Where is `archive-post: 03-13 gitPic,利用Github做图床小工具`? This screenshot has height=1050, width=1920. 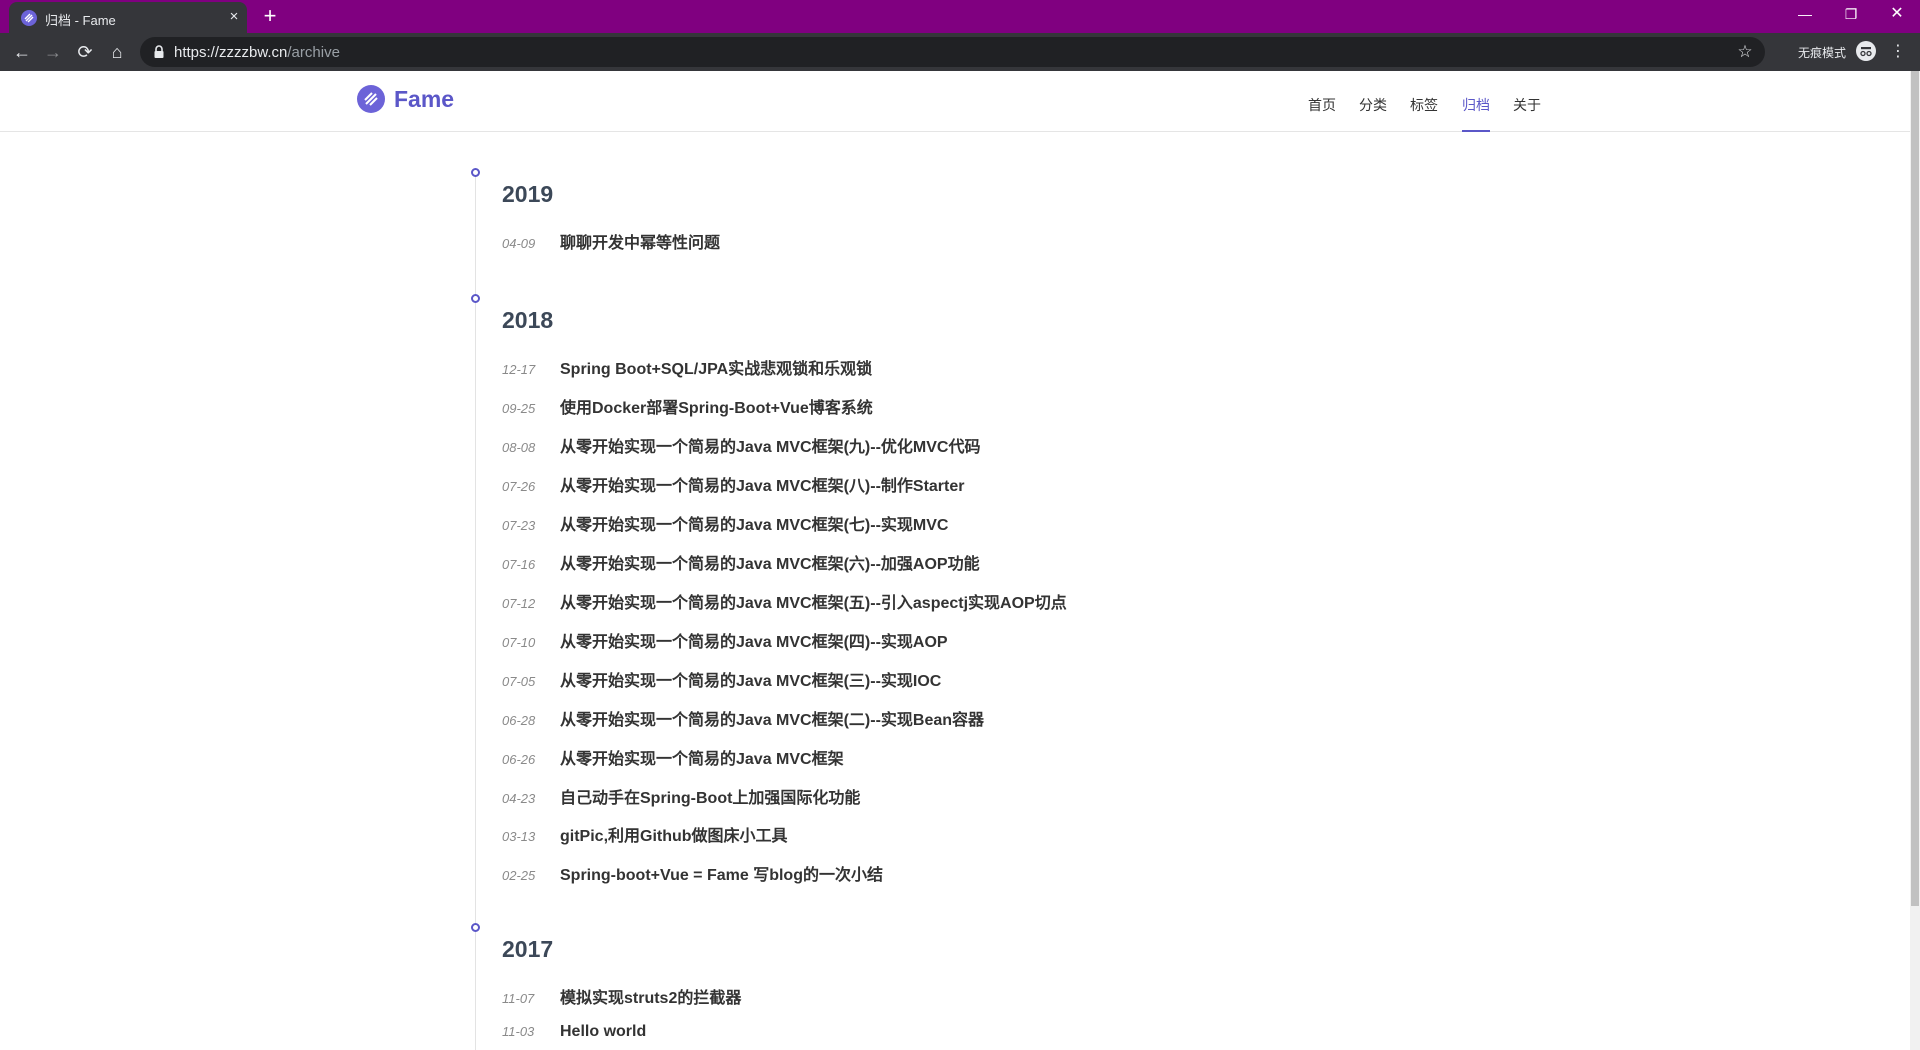
archive-post: 03-13 gitPic,利用Github做图床小工具 is located at coordinates (645, 834).